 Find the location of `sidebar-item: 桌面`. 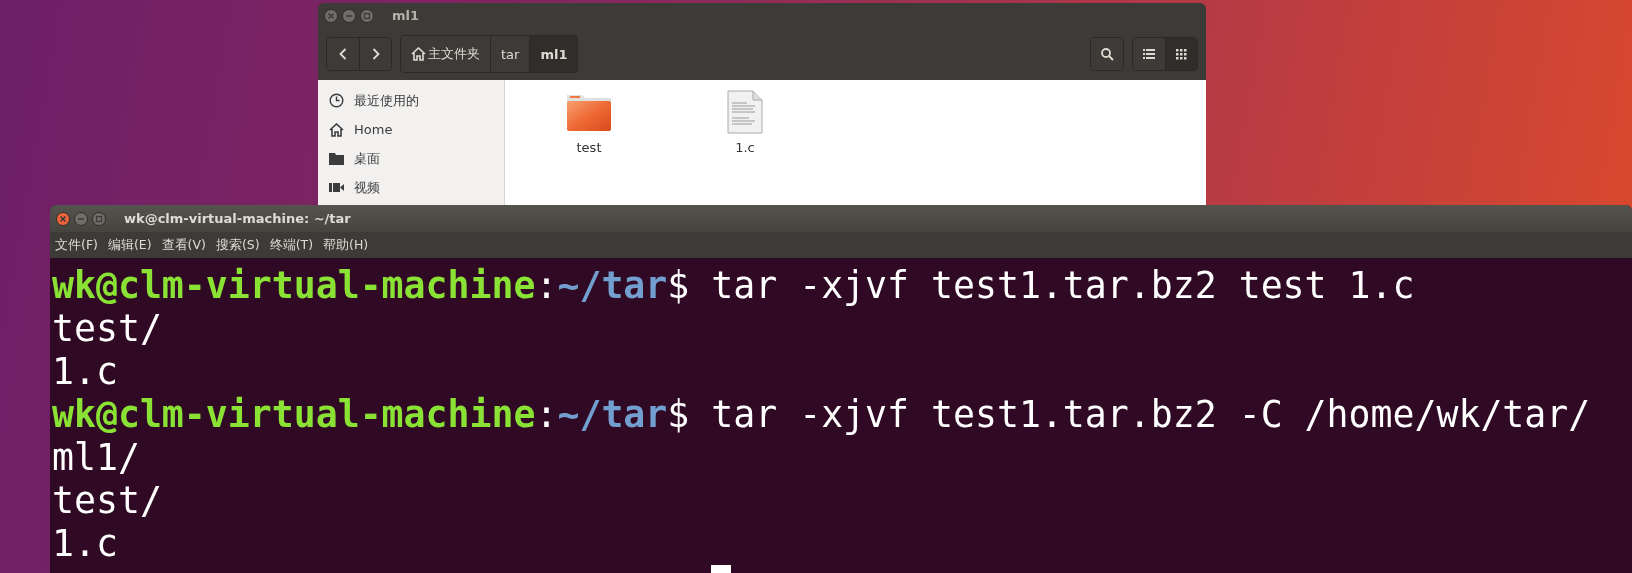

sidebar-item: 桌面 is located at coordinates (367, 158).